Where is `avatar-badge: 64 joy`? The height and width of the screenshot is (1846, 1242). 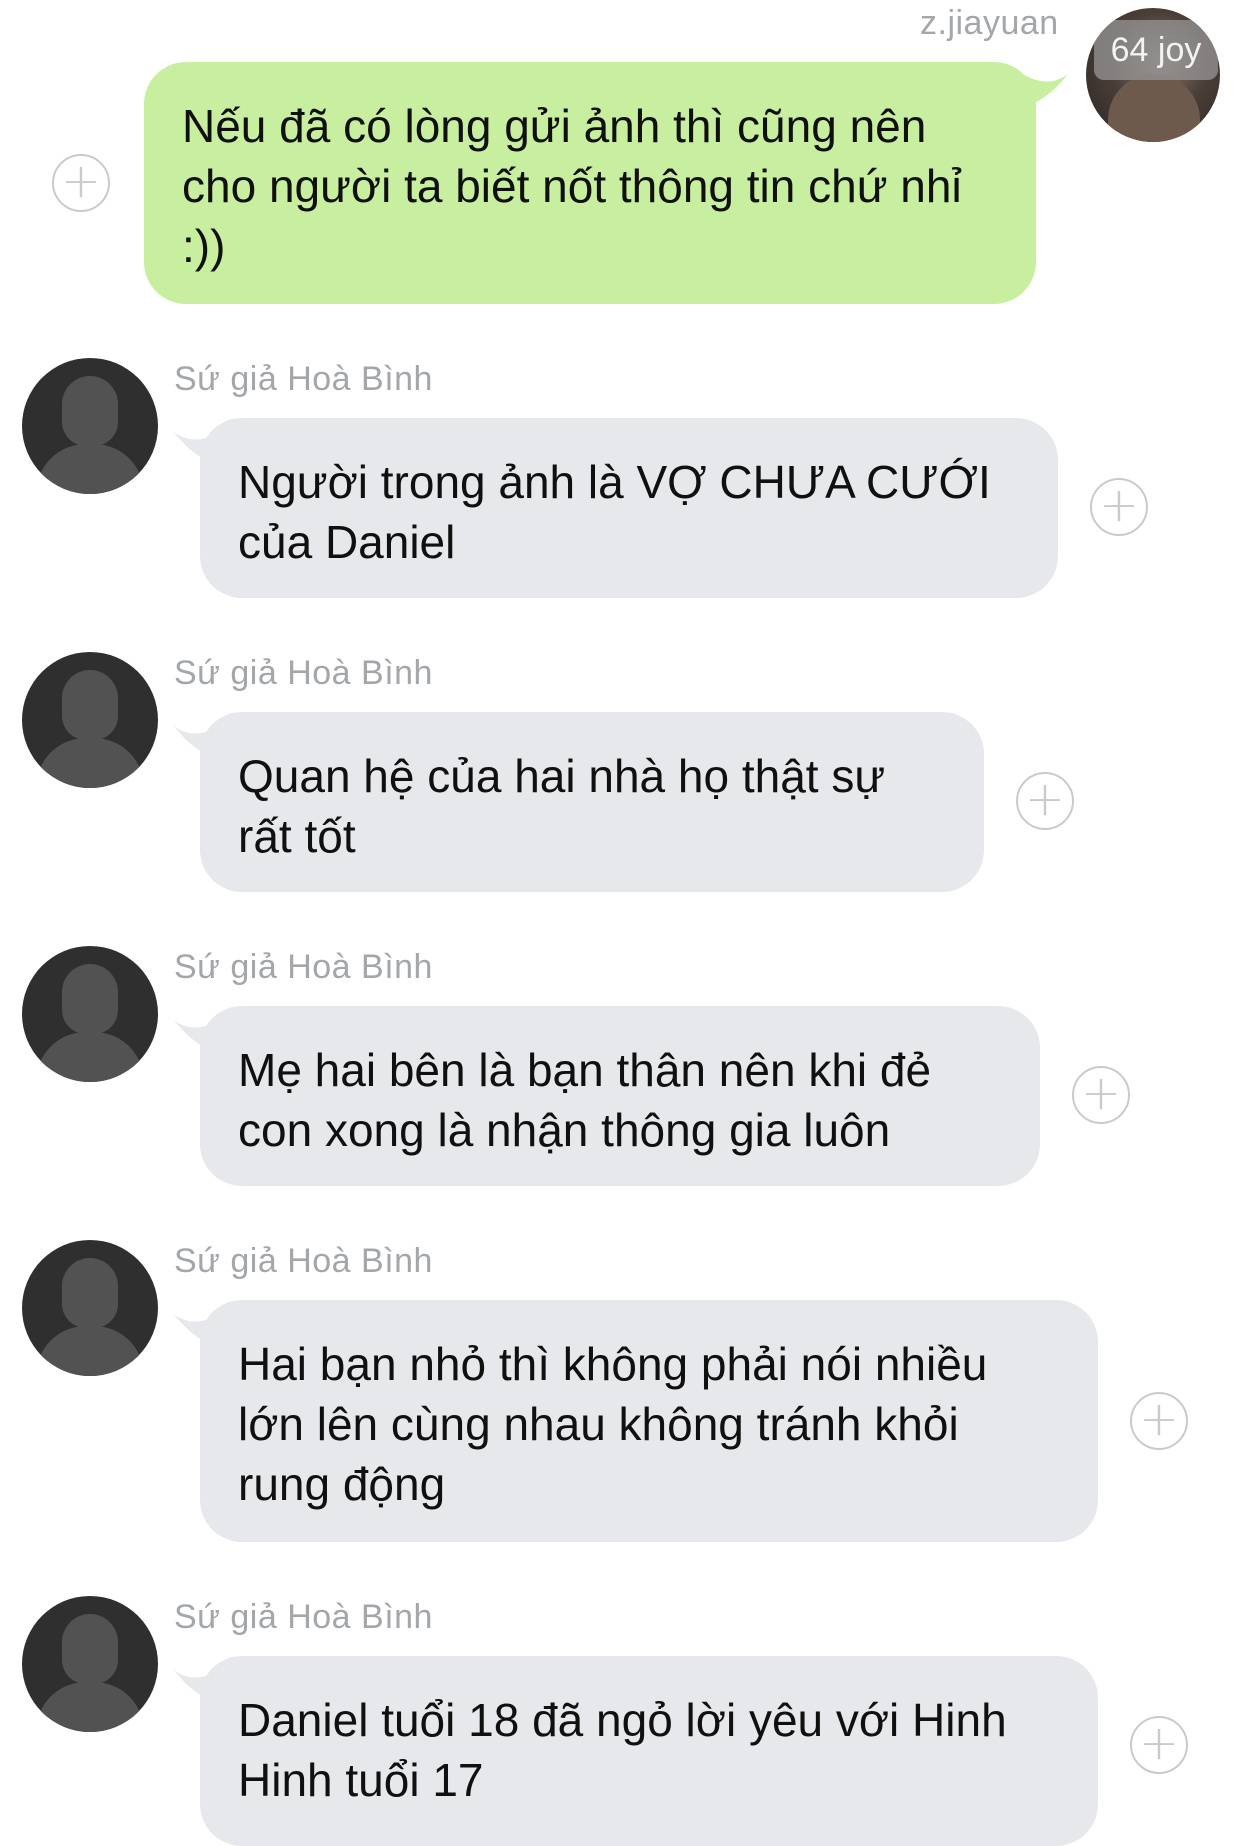 avatar-badge: 64 joy is located at coordinates (1156, 50).